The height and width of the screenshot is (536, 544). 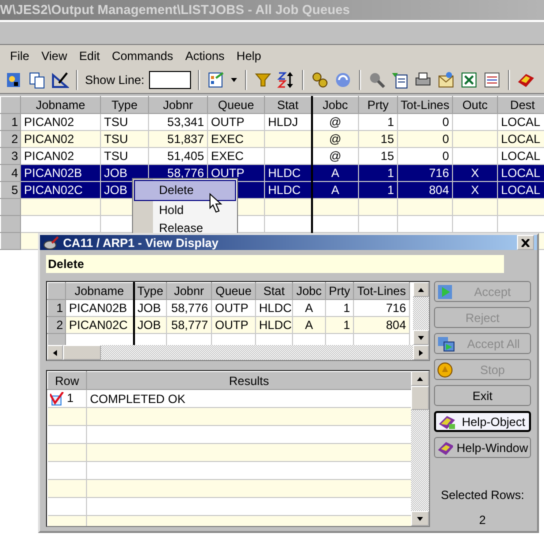 I want to click on column-header: Outc, so click(x=475, y=105).